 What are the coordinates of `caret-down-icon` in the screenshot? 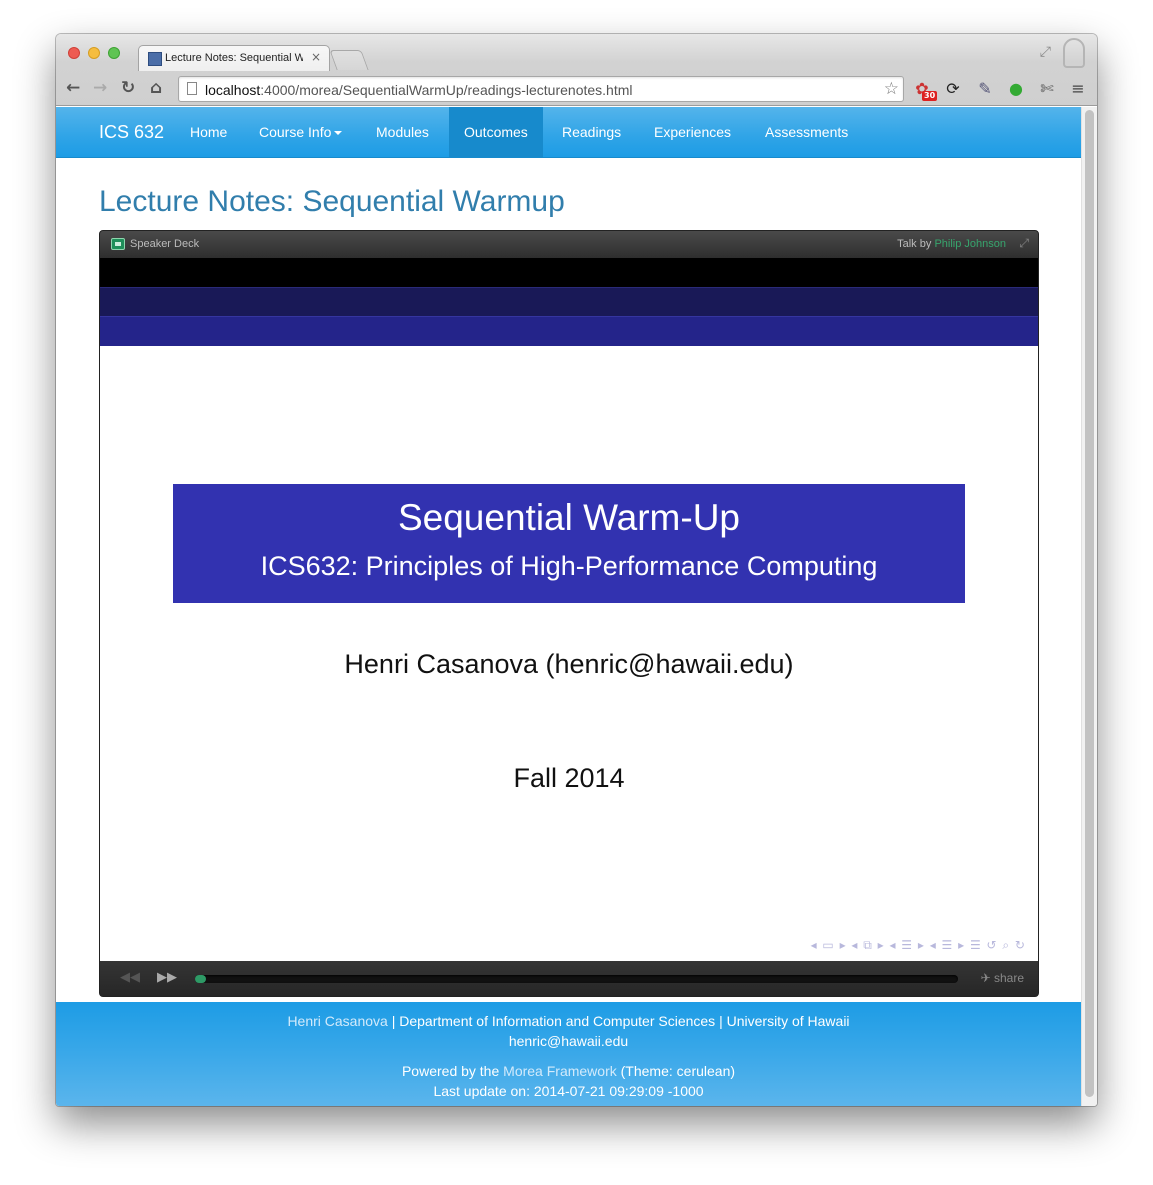 It's located at (338, 133).